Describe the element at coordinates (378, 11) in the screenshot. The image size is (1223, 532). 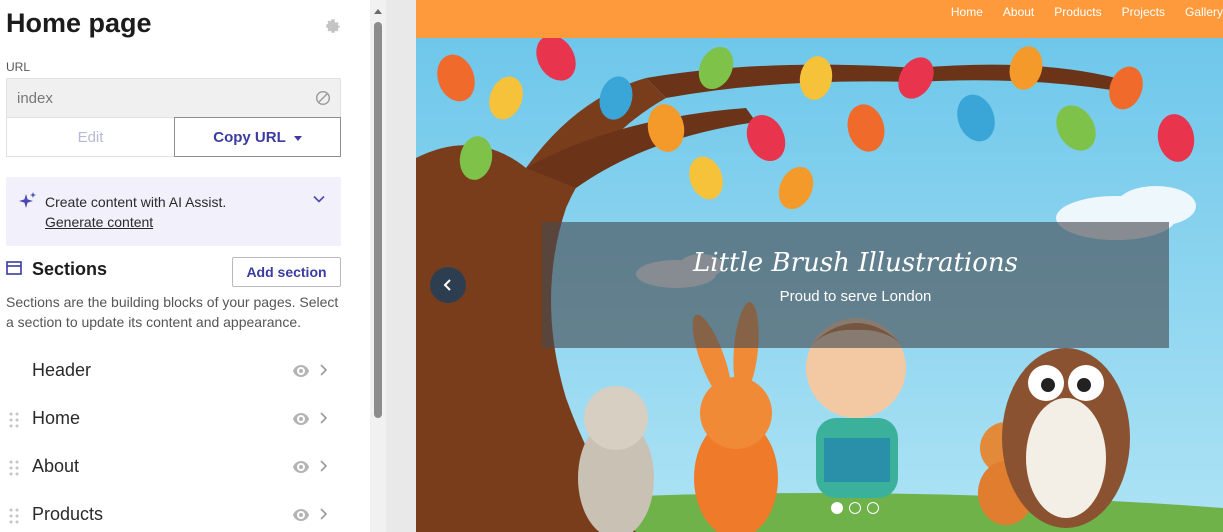
I see `scroll-up-icon` at that location.